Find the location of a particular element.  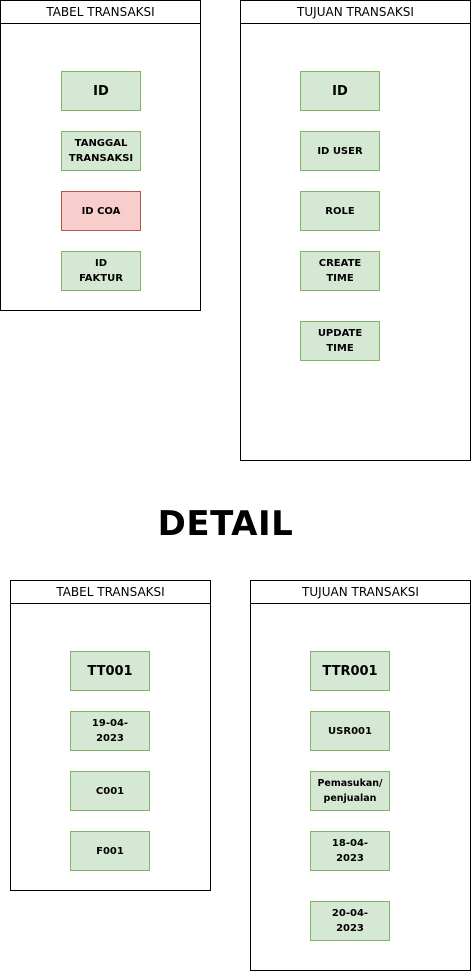

value-create-time: 18-04- 2023 is located at coordinates (350, 851).